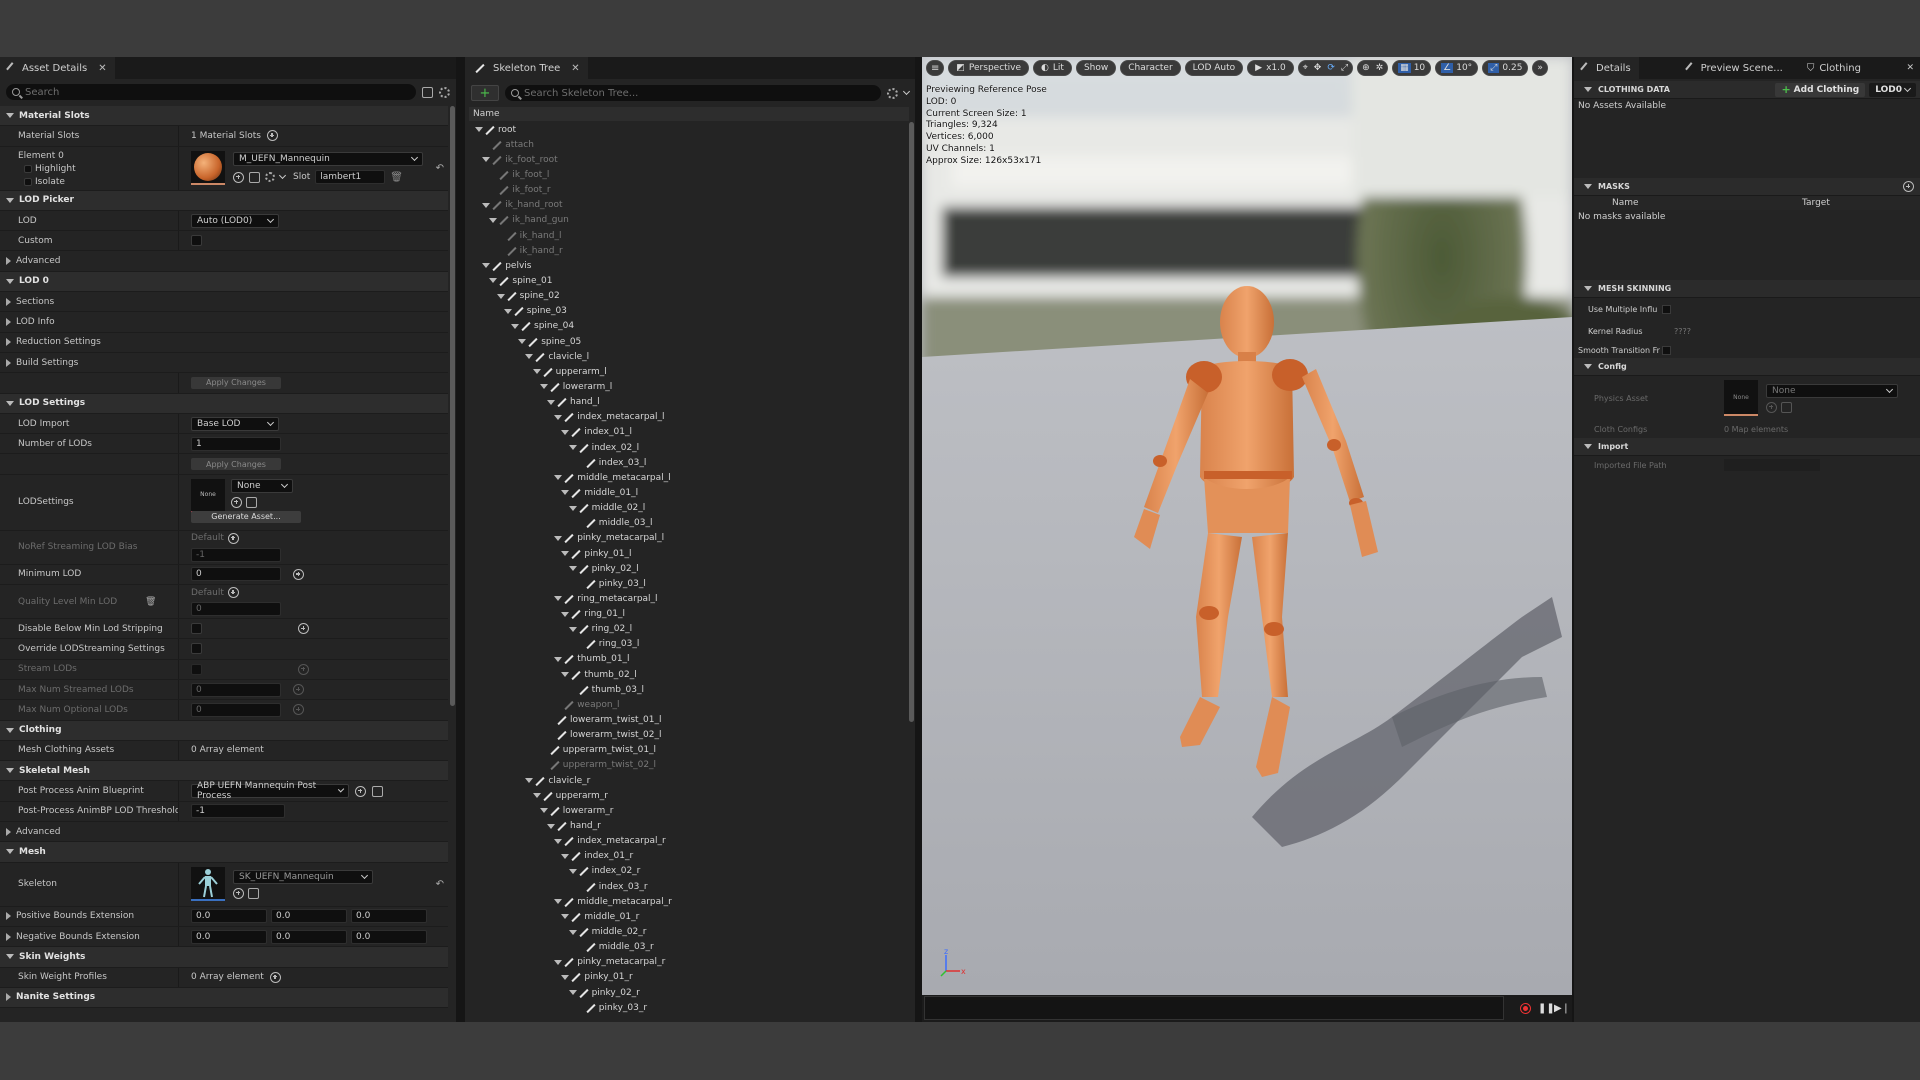  I want to click on move-icon: ✥, so click(1318, 68).